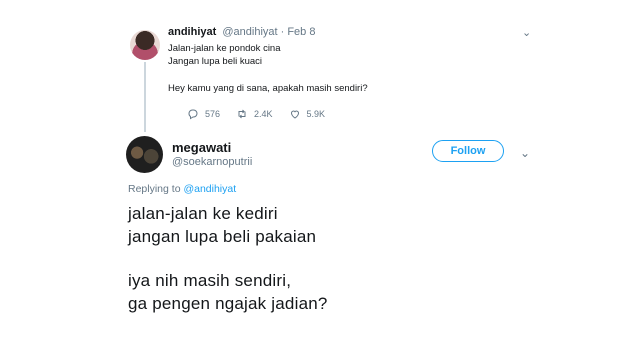 The width and height of the screenshot is (640, 360). Describe the element at coordinates (154, 189) in the screenshot. I see `replying-prefix: Replying to` at that location.